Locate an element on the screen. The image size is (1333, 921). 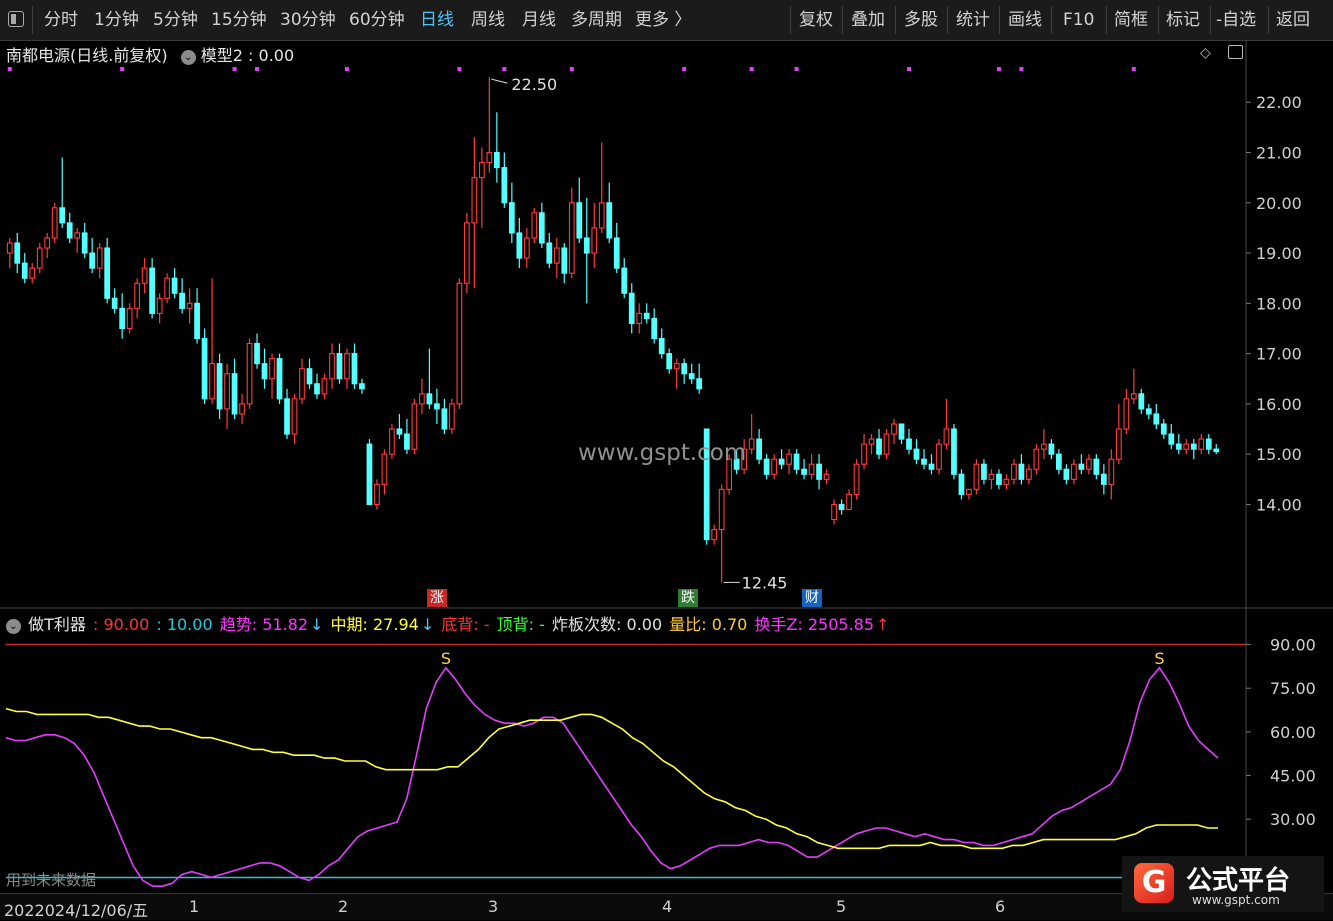
indicator-bottom-div-value: 底背: - is located at coordinates (465, 624).